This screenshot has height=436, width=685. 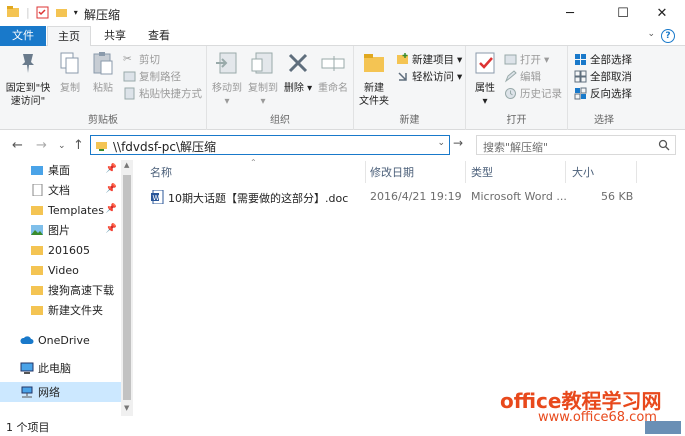 What do you see at coordinates (583, 172) in the screenshot?
I see `column-header-size: 大小` at bounding box center [583, 172].